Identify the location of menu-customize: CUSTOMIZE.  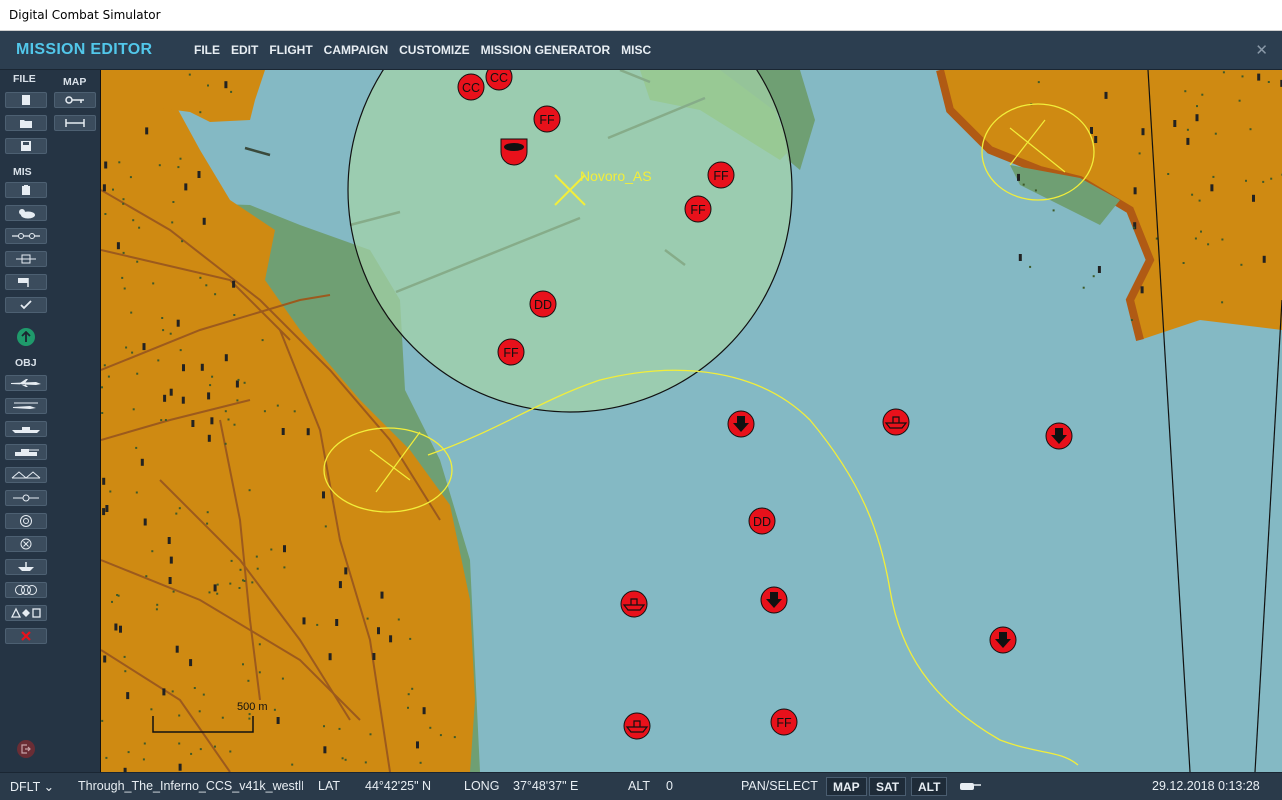
(434, 50).